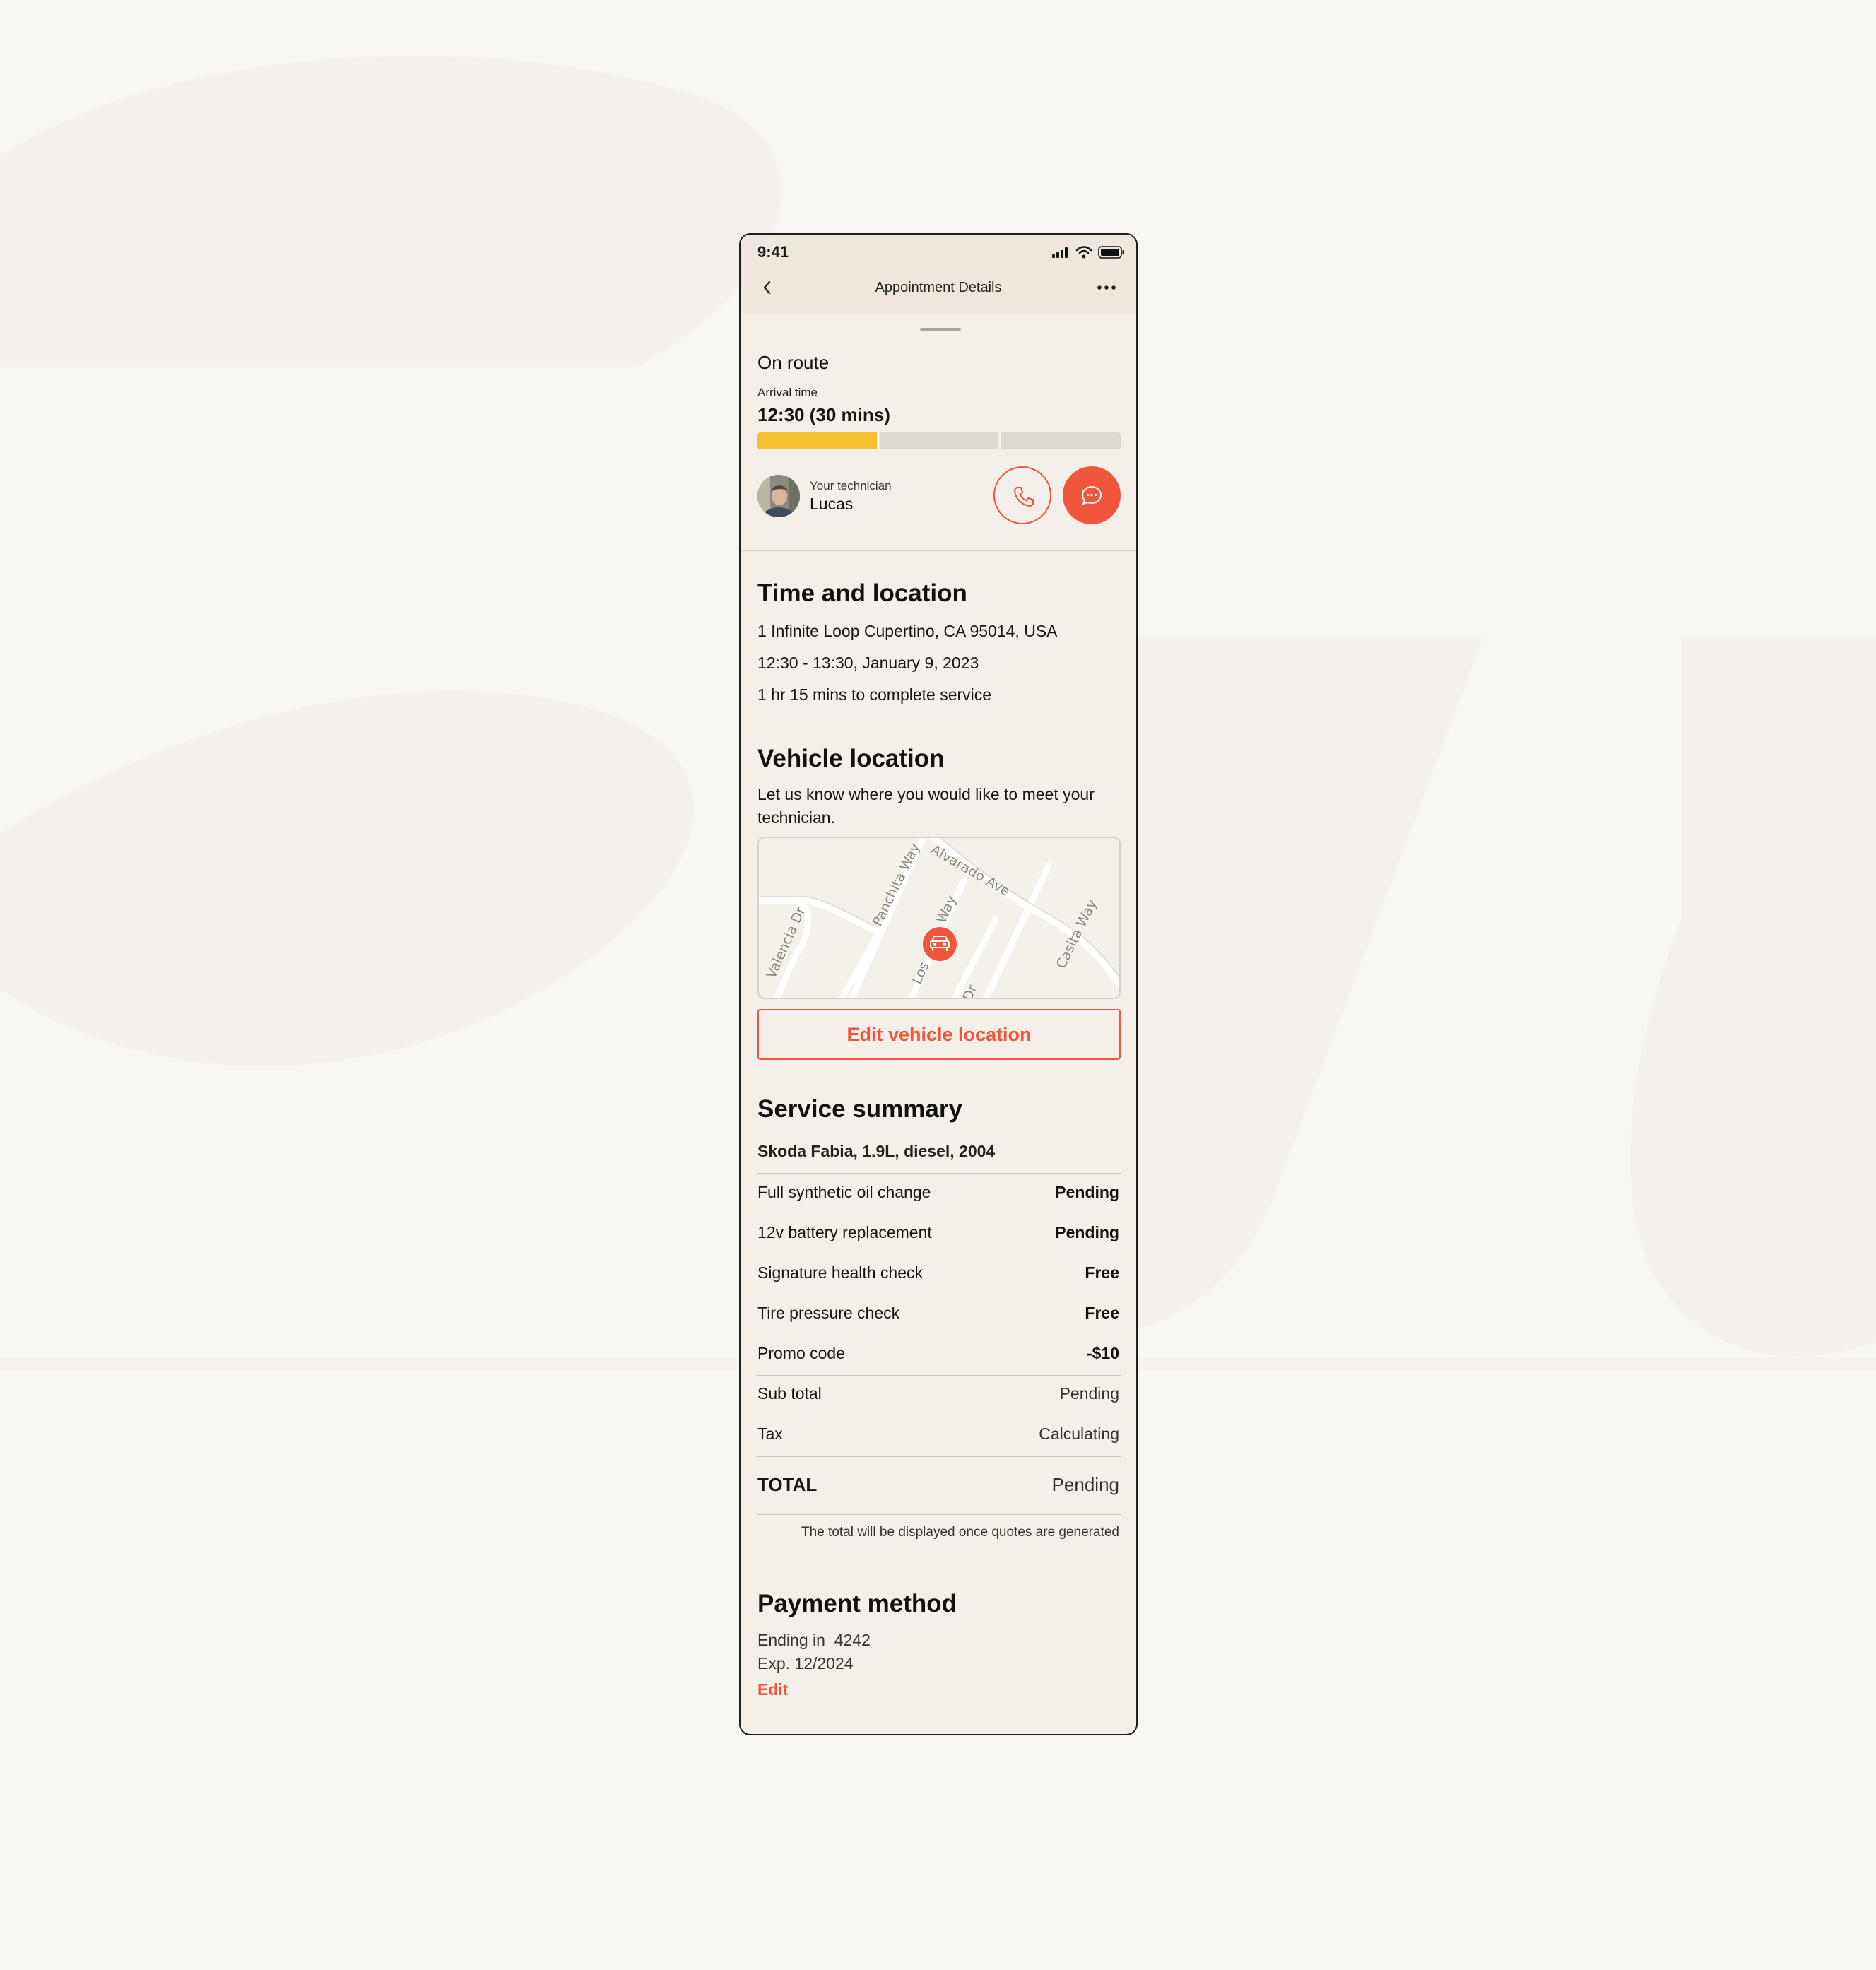 The image size is (1876, 1970). What do you see at coordinates (946, 909) in the screenshot?
I see `map-street-label: Way` at bounding box center [946, 909].